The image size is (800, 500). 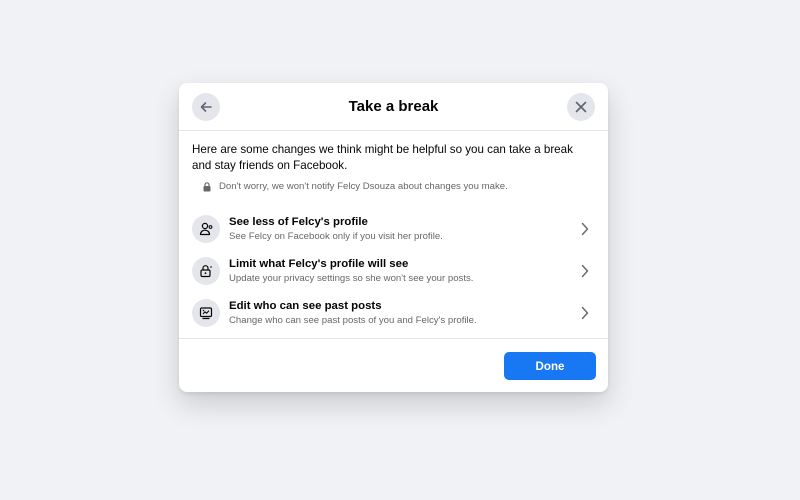 I want to click on option-title: See less of Felcy's profile, so click(x=298, y=222).